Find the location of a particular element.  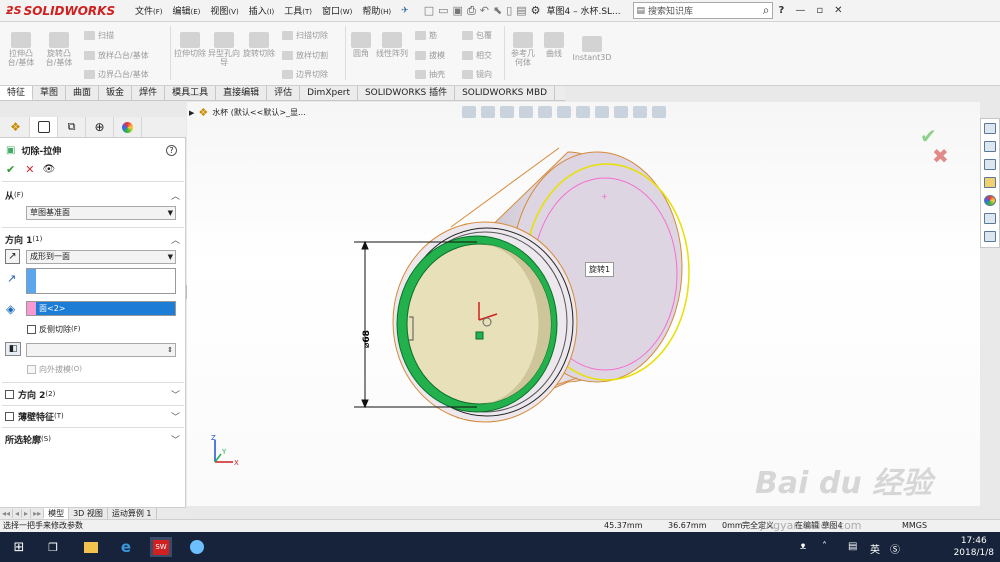

custom-properties-icon is located at coordinates (990, 218).